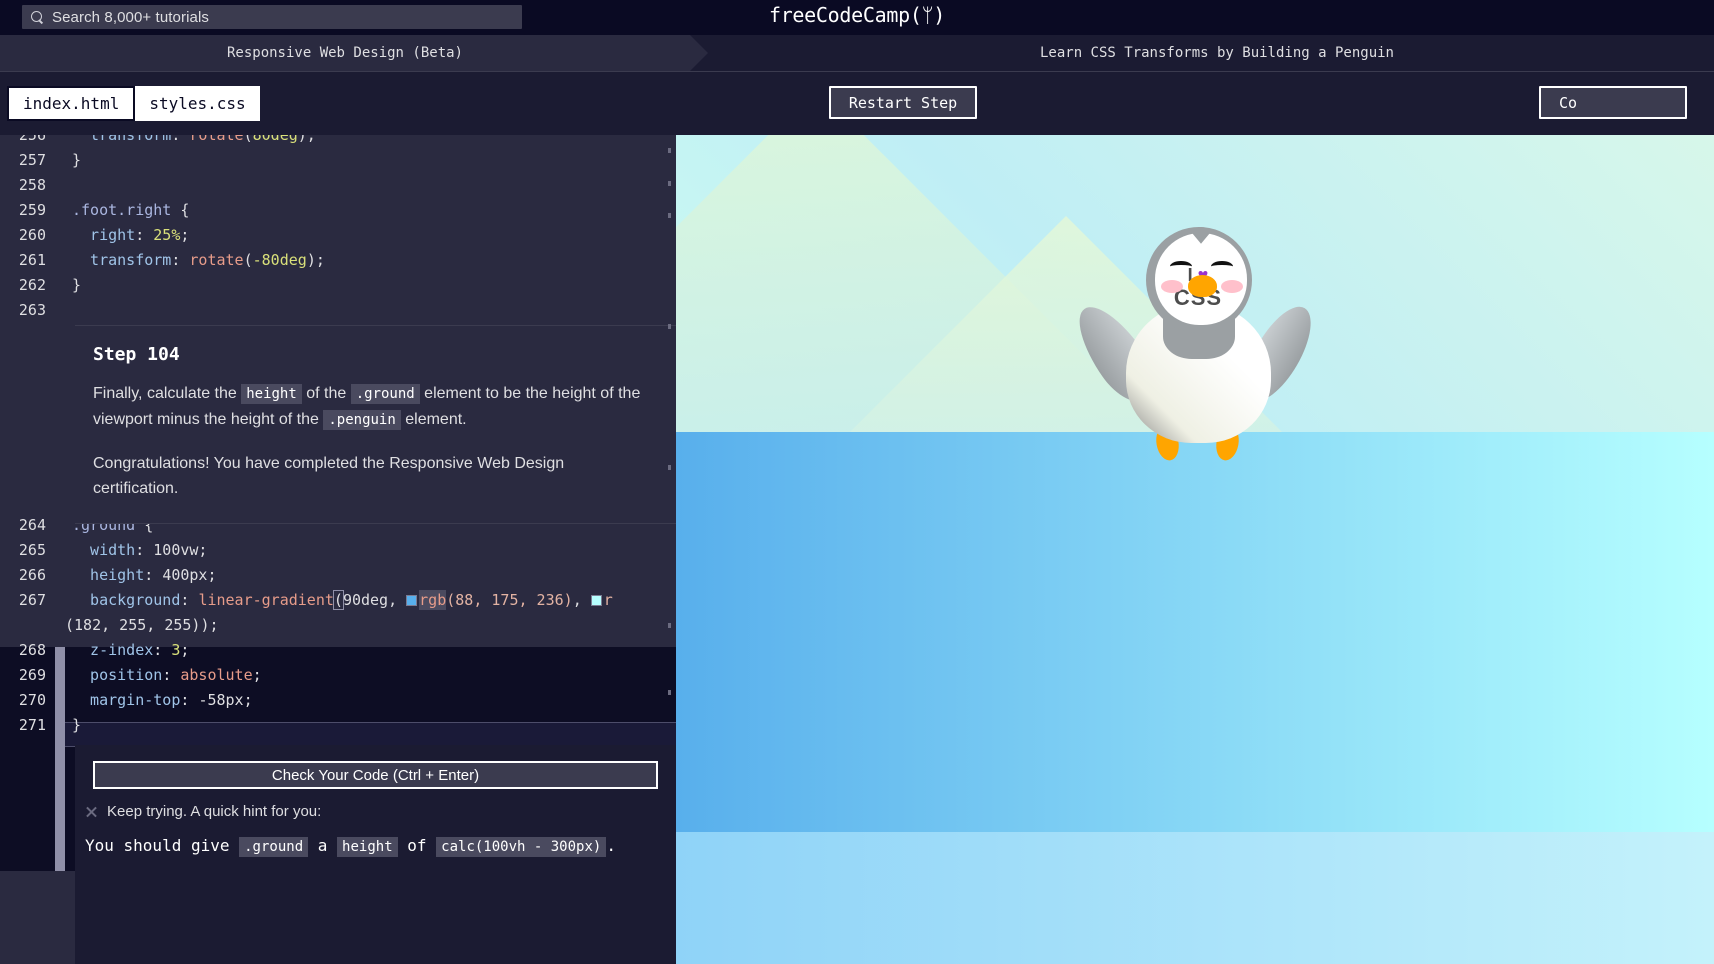 The height and width of the screenshot is (964, 1714). I want to click on console-button: Co, so click(1613, 102).